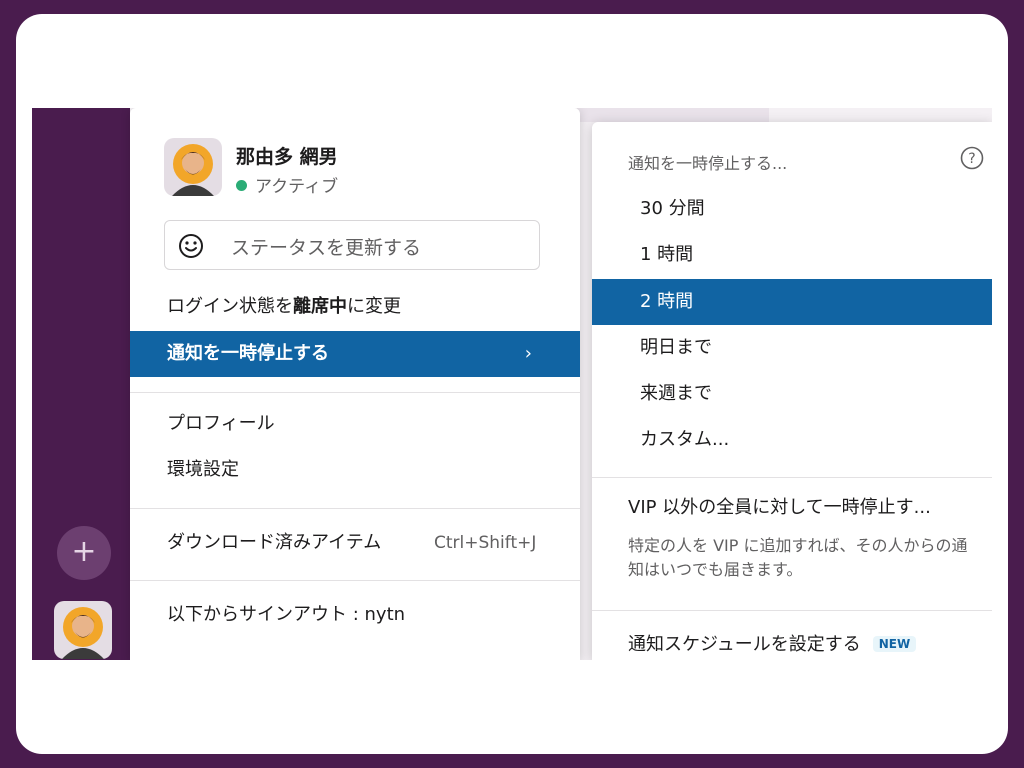  Describe the element at coordinates (297, 187) in the screenshot. I see `user-status-label: アクティブ` at that location.